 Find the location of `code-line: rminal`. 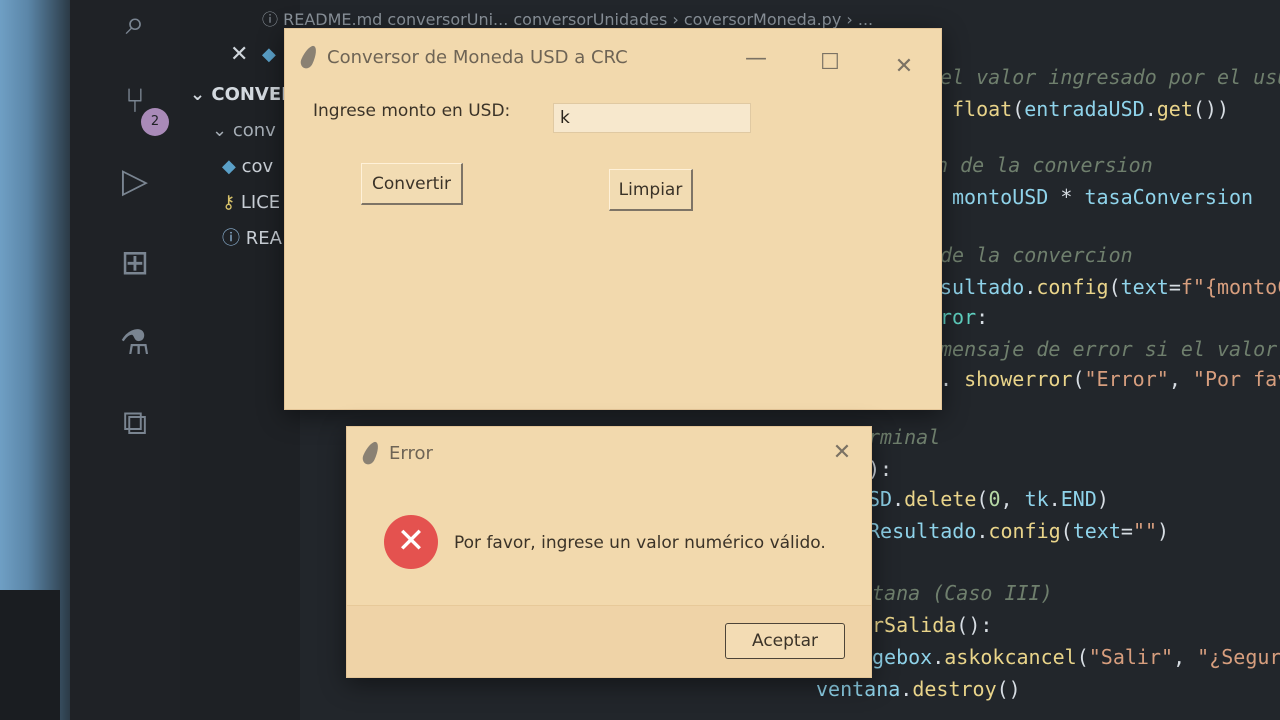

code-line: rminal is located at coordinates (904, 437).